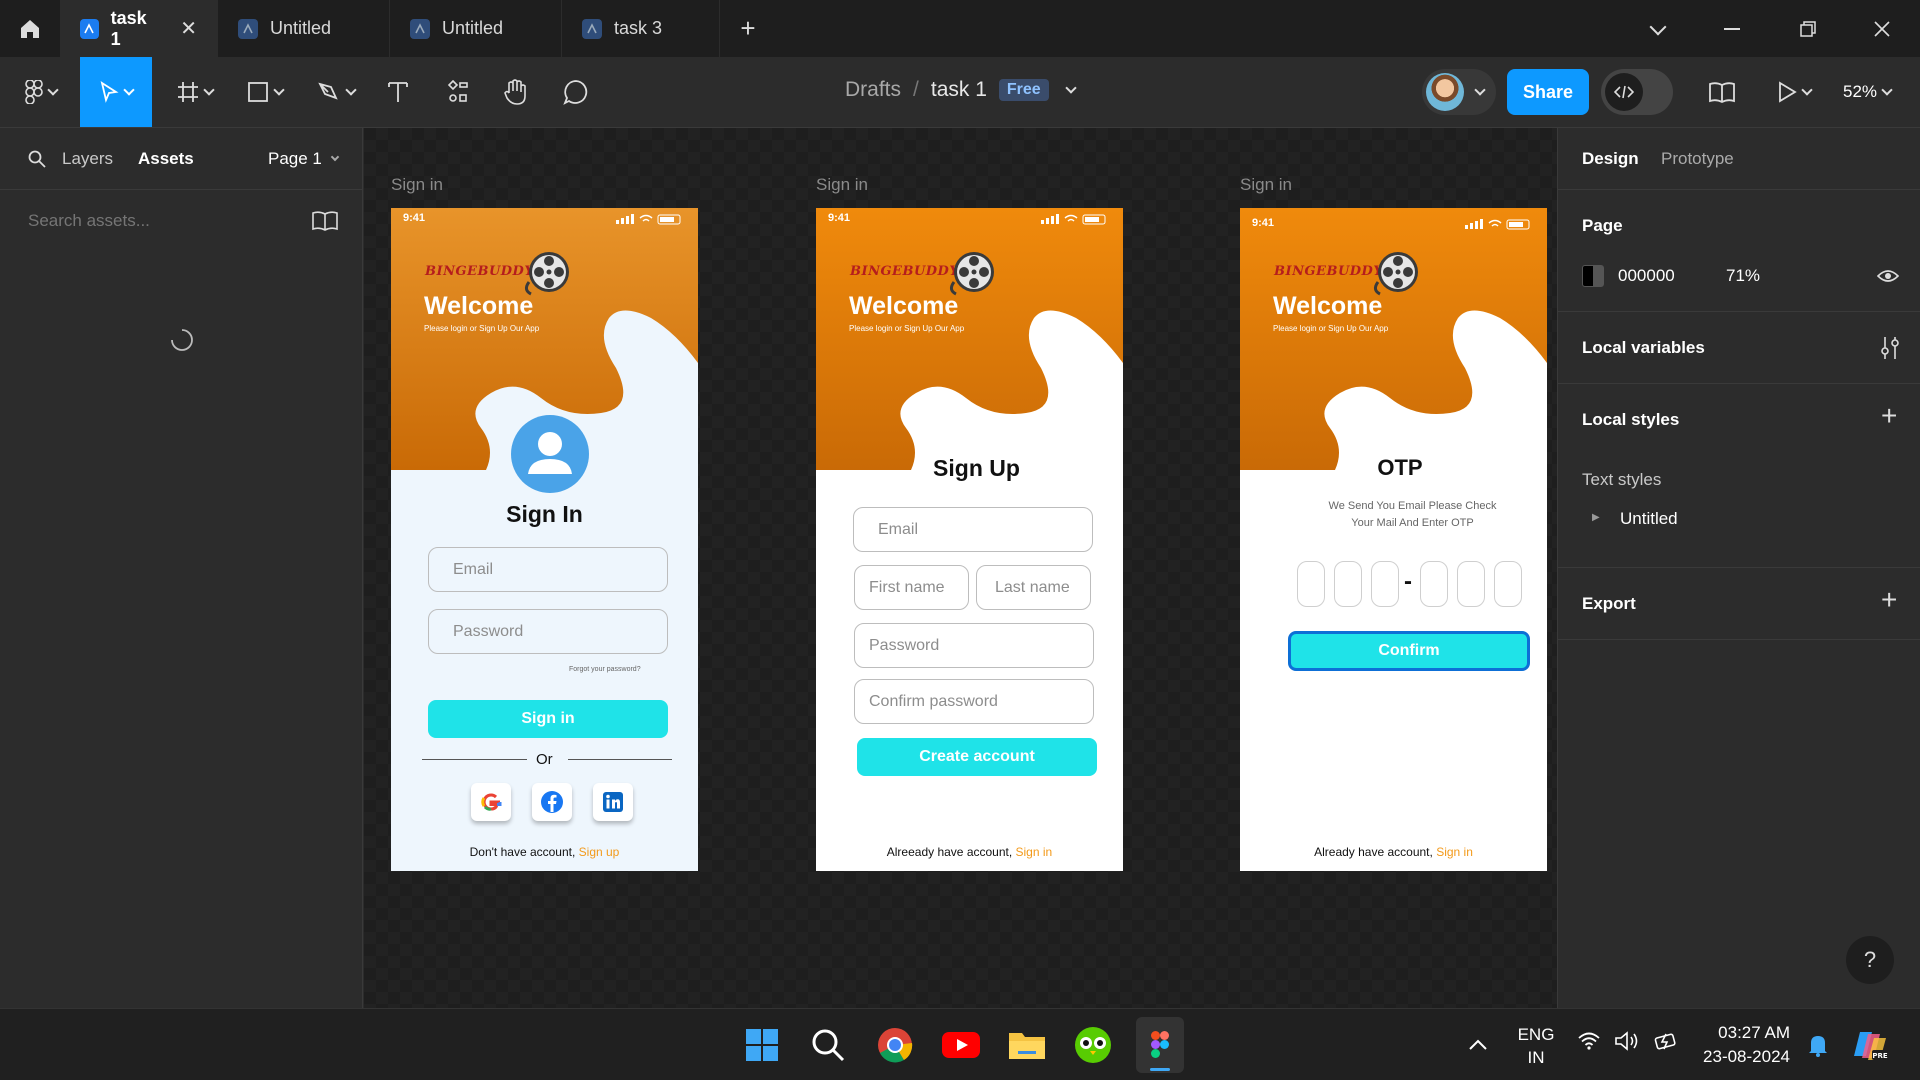 Image resolution: width=1920 pixels, height=1080 pixels. Describe the element at coordinates (1478, 1045) in the screenshot. I see `show-hidden-icons-button` at that location.